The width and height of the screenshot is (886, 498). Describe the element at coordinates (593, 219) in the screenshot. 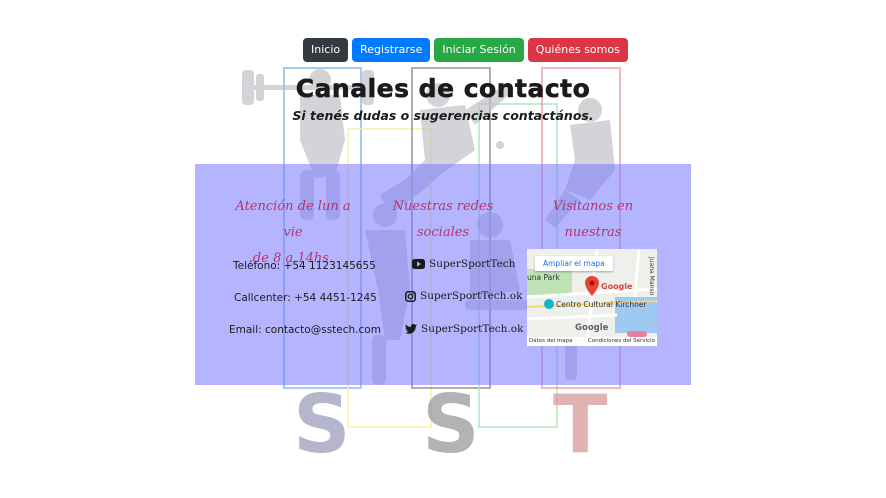

I see `visit-heading-line1: Visitanos en nuestras` at that location.